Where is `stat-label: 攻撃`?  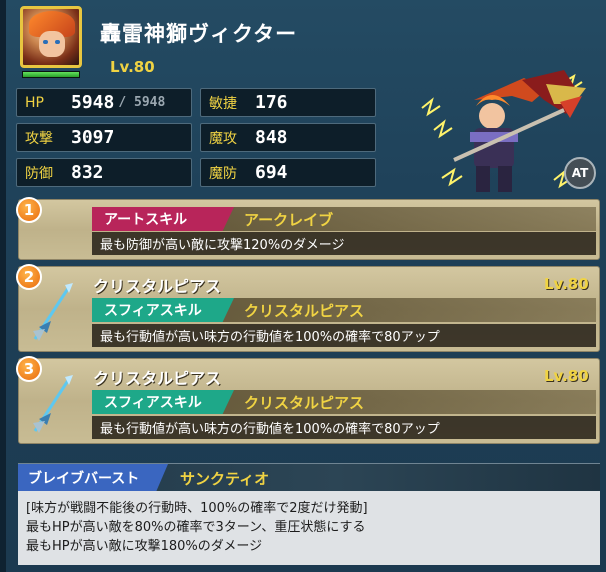
stat-label: 攻撃 is located at coordinates (39, 138).